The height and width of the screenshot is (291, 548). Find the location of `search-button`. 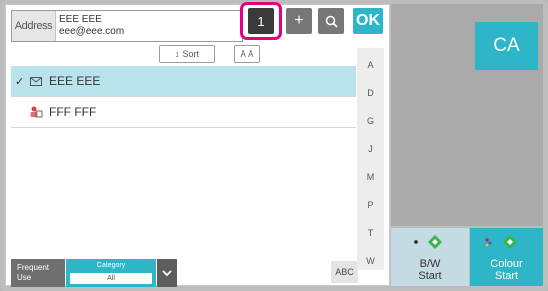

search-button is located at coordinates (331, 21).